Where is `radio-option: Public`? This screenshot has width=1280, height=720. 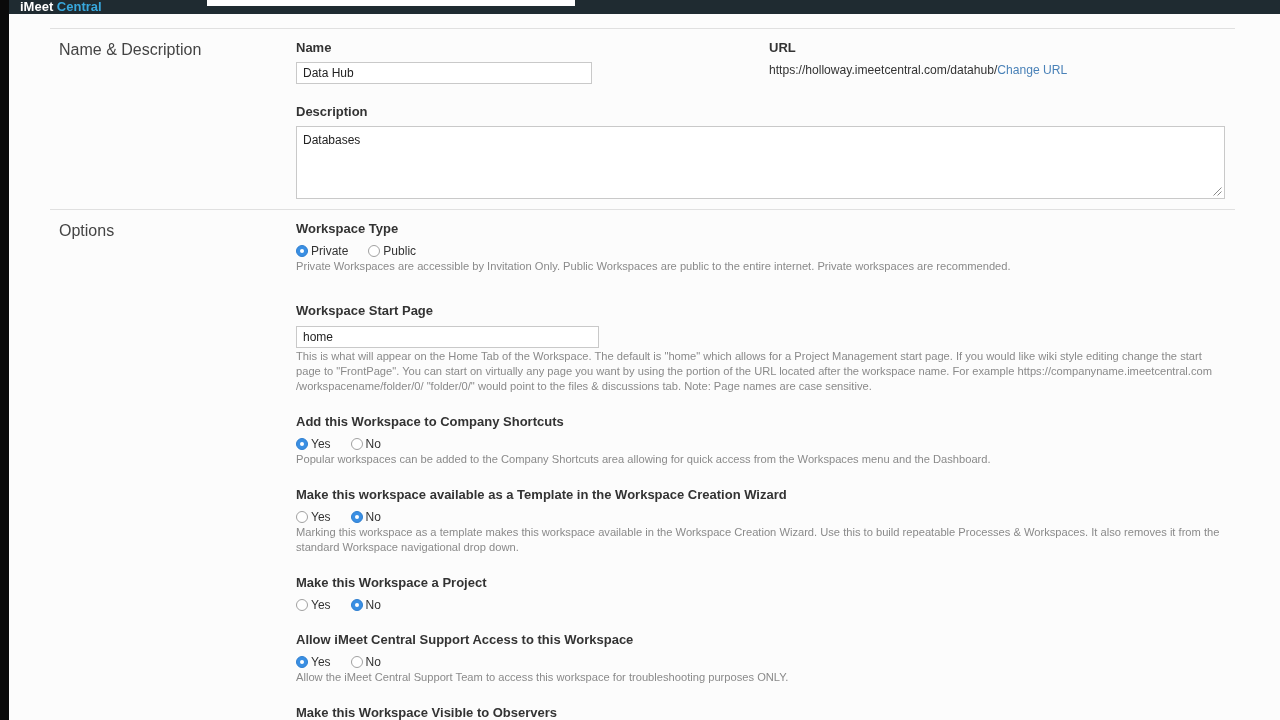
radio-option: Public is located at coordinates (392, 251).